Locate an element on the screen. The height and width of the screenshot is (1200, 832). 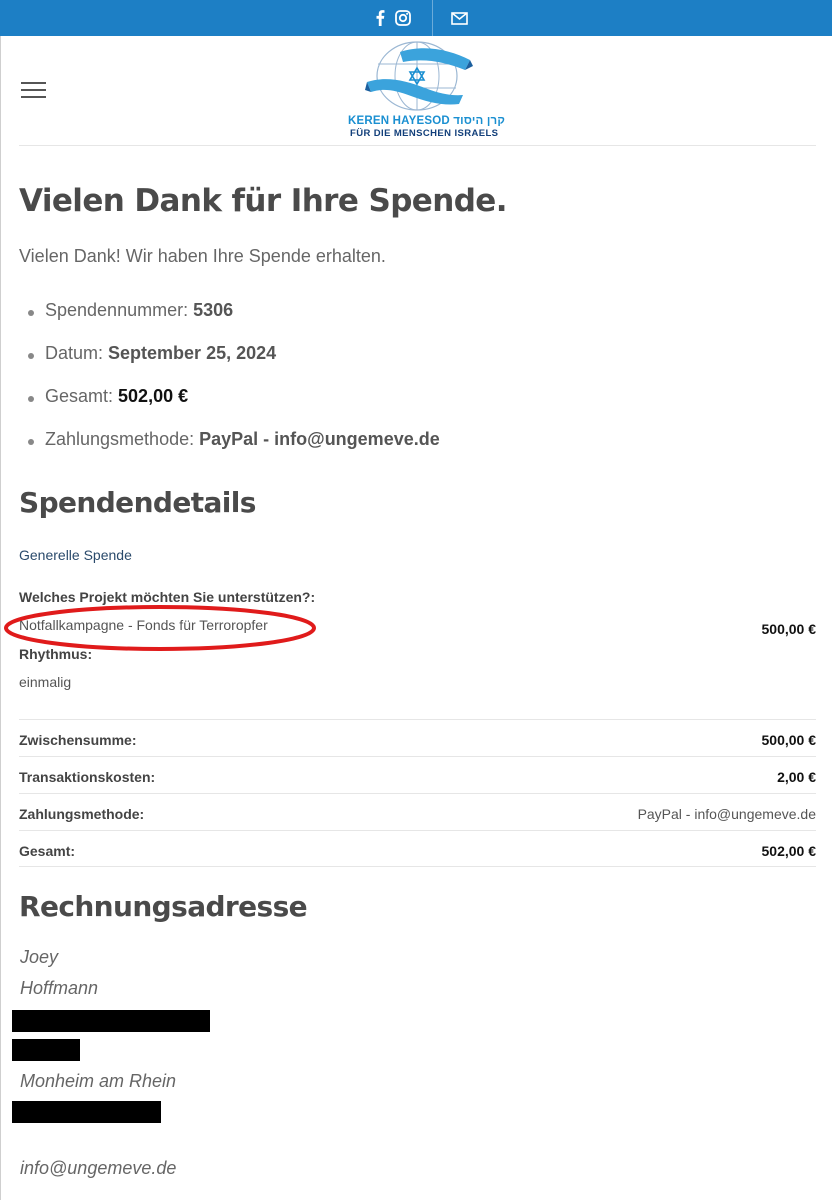
topbar-divider is located at coordinates (432, 18).